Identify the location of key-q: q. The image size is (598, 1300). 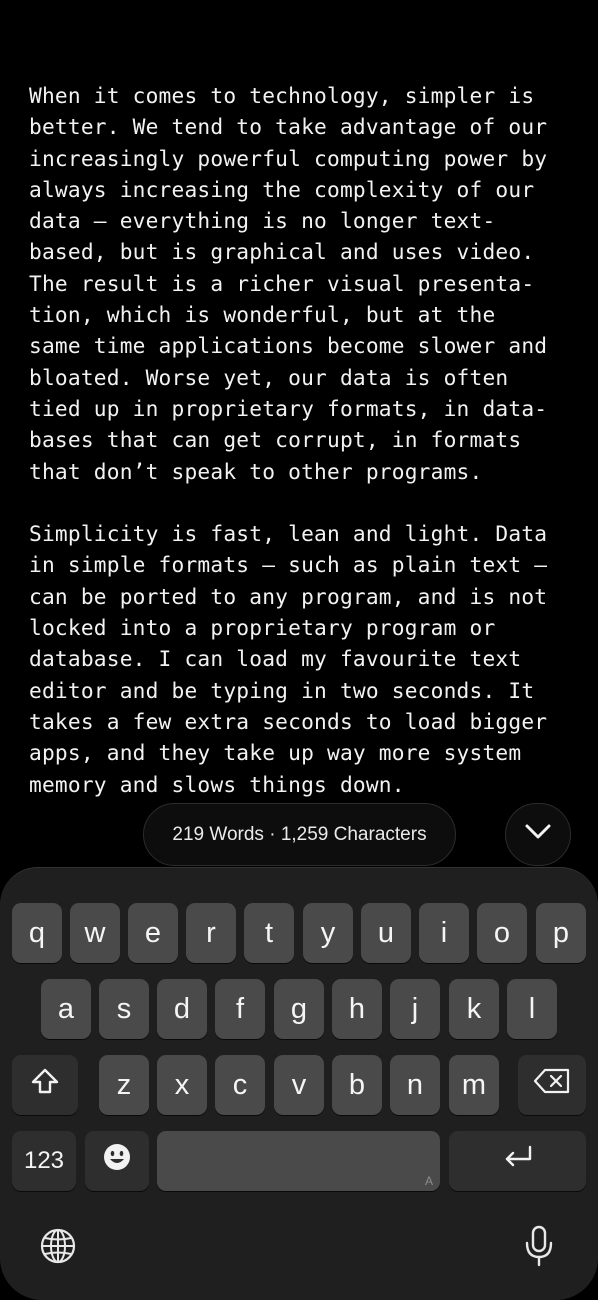
(37, 933).